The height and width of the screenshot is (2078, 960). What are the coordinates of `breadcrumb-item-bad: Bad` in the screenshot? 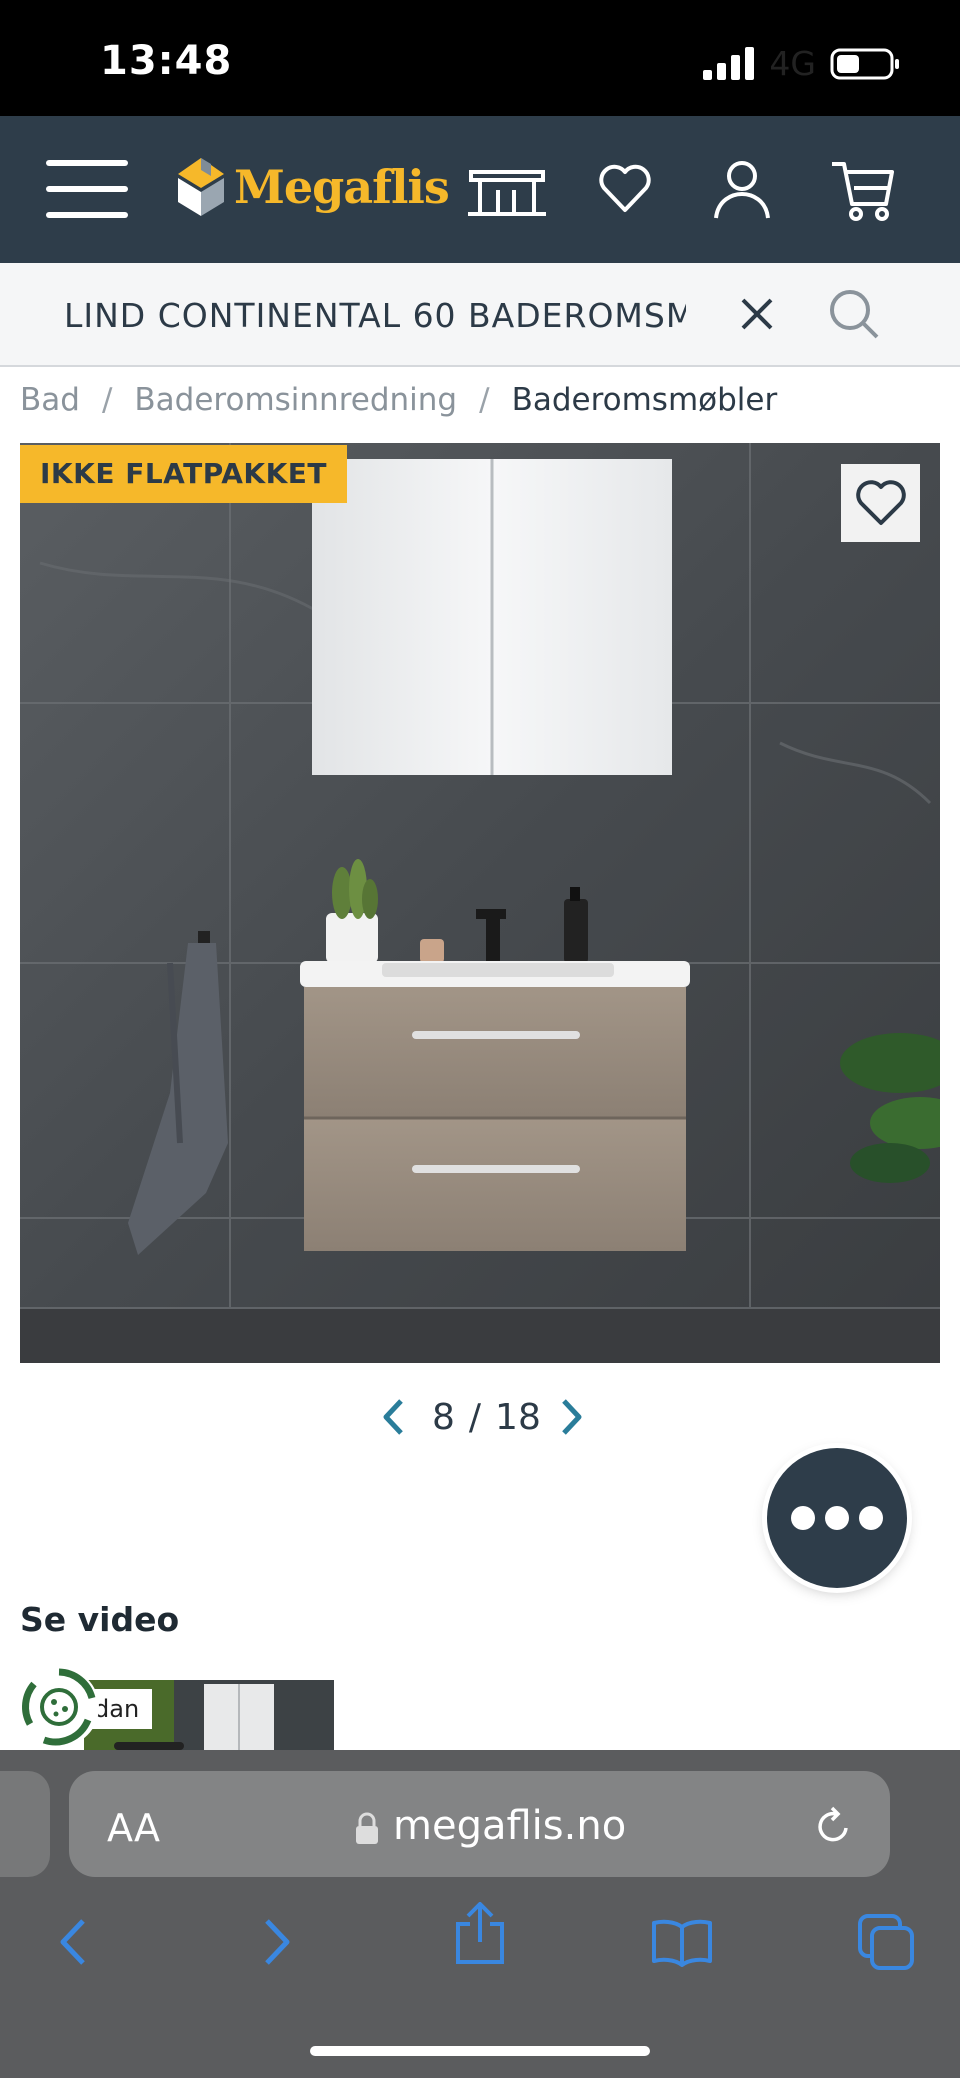 It's located at (50, 400).